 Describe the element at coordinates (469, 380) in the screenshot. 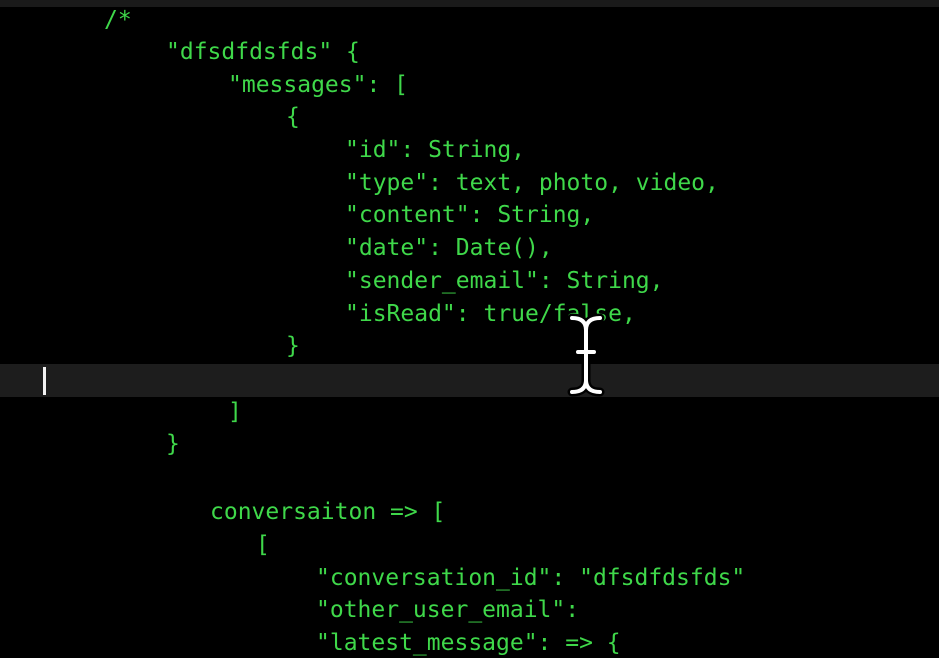

I see `current-line` at that location.